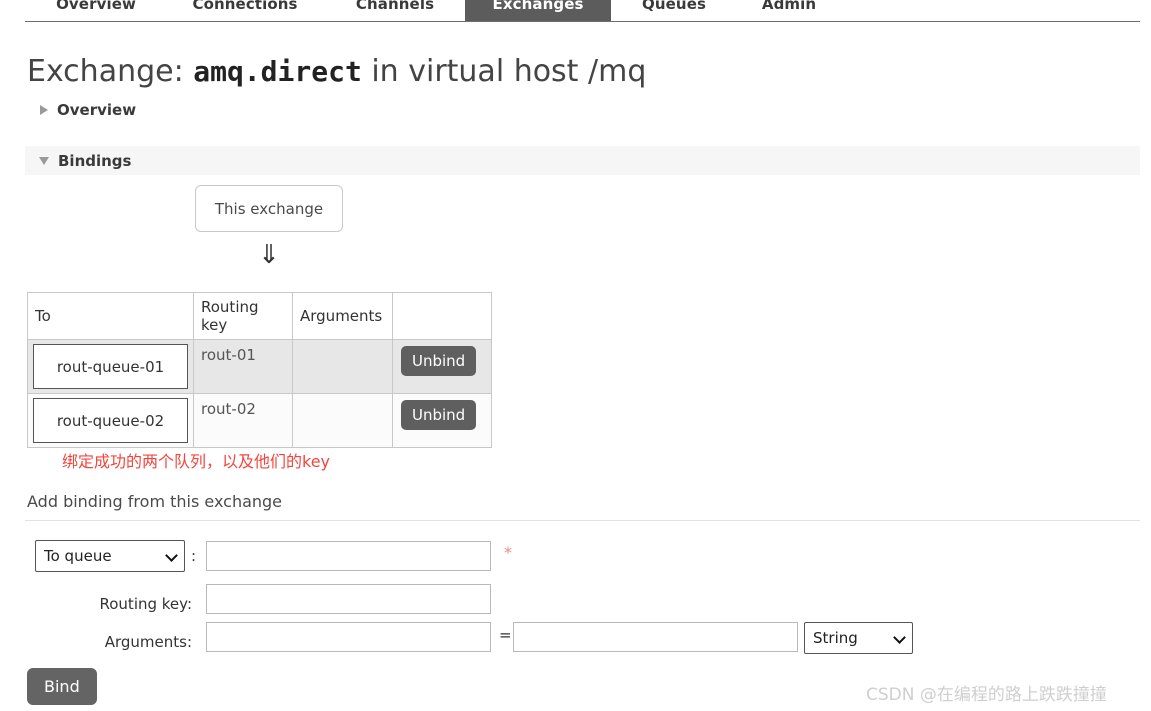  What do you see at coordinates (269, 255) in the screenshot?
I see `double-down-arrow-icon: ⇓` at bounding box center [269, 255].